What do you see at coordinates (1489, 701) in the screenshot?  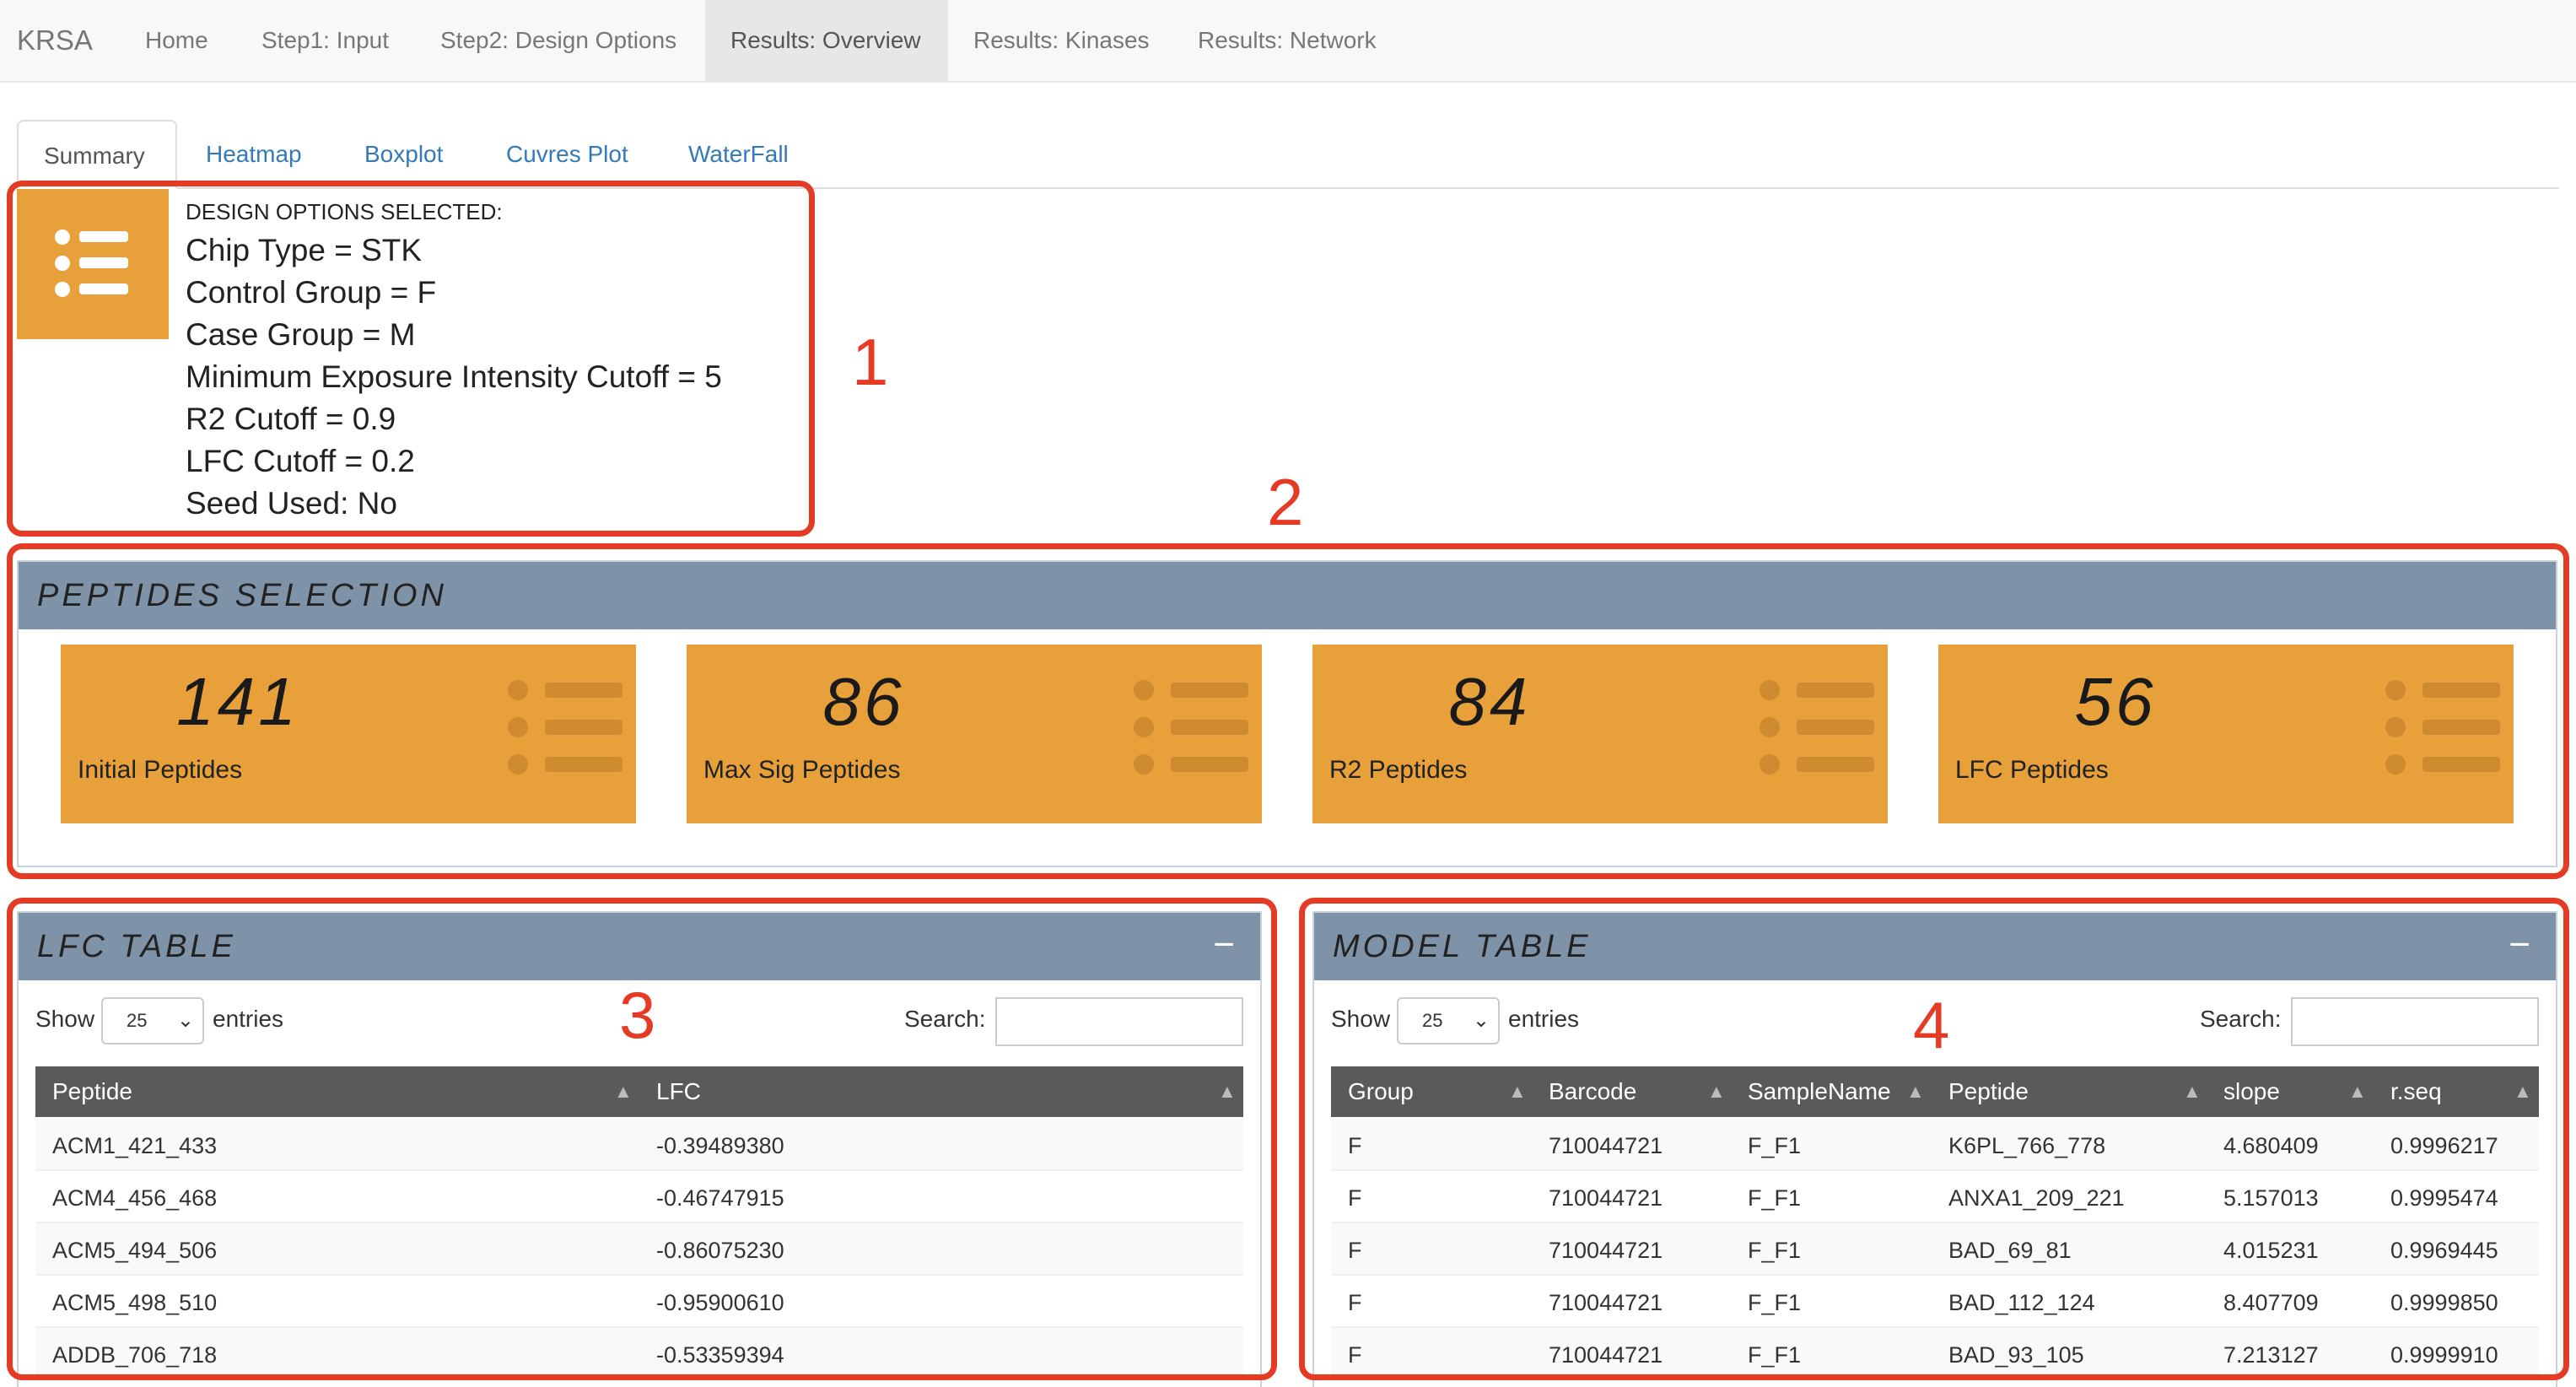 I see `stat-value: 84` at bounding box center [1489, 701].